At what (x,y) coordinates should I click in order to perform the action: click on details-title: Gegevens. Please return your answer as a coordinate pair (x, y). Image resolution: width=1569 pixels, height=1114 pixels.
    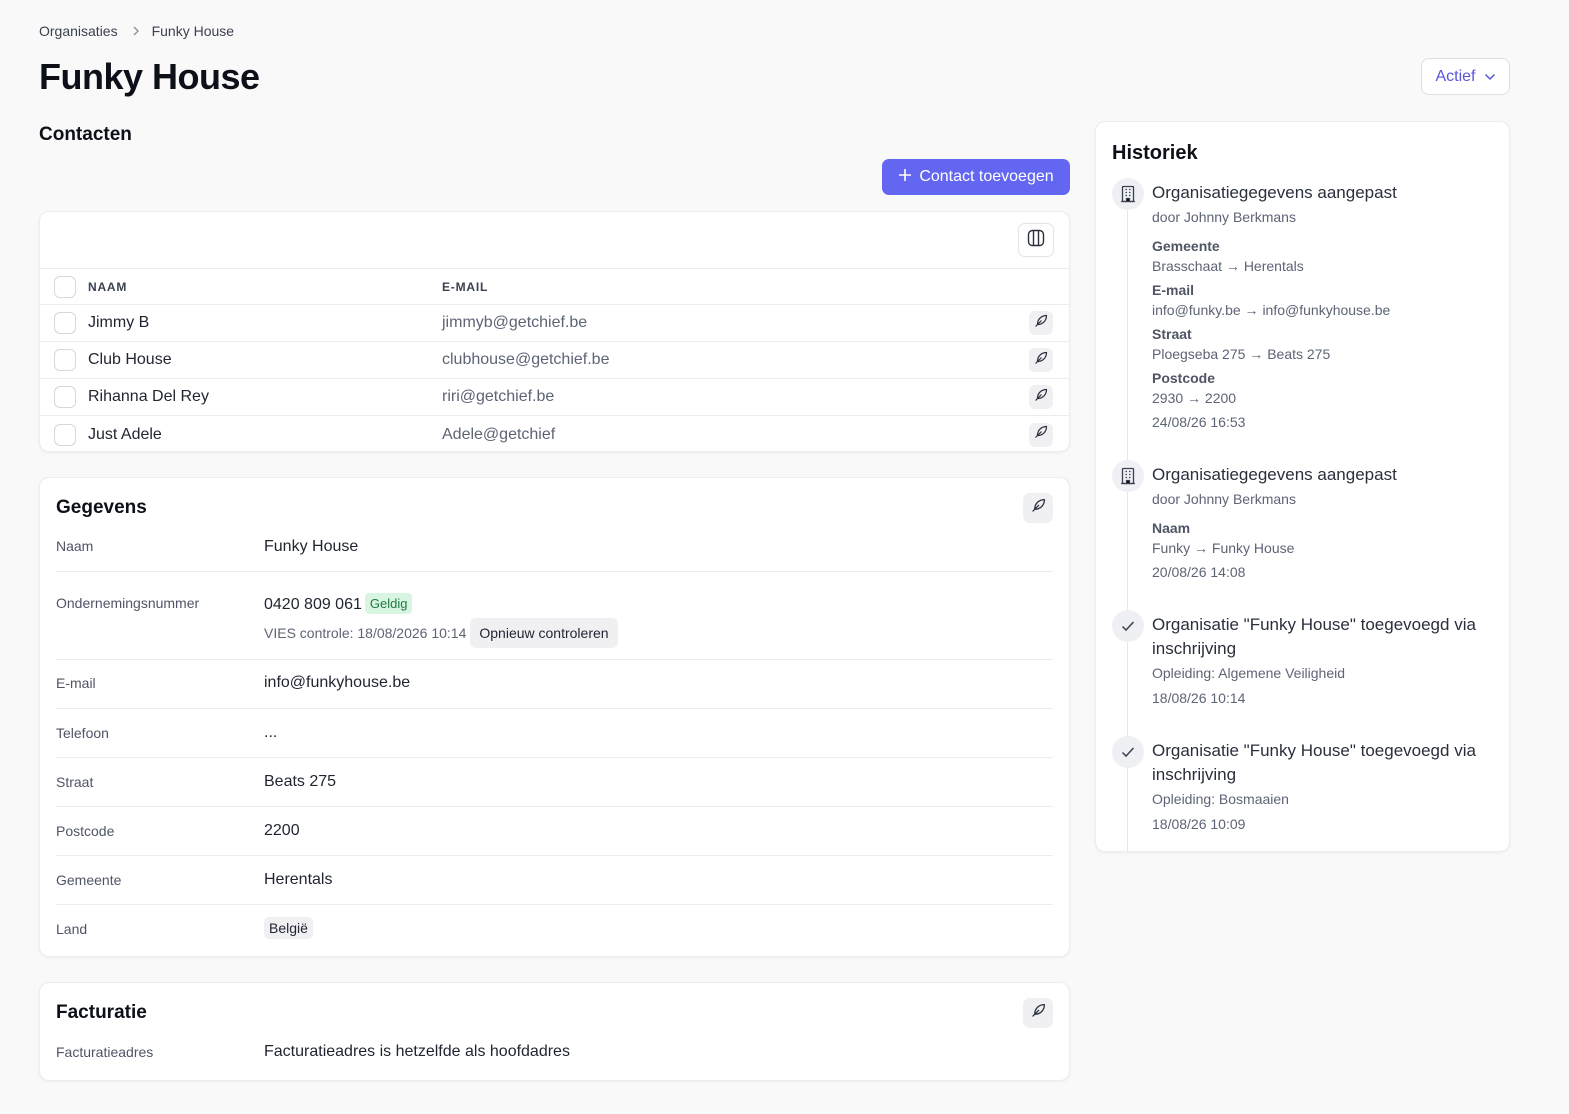
    Looking at the image, I should click on (101, 507).